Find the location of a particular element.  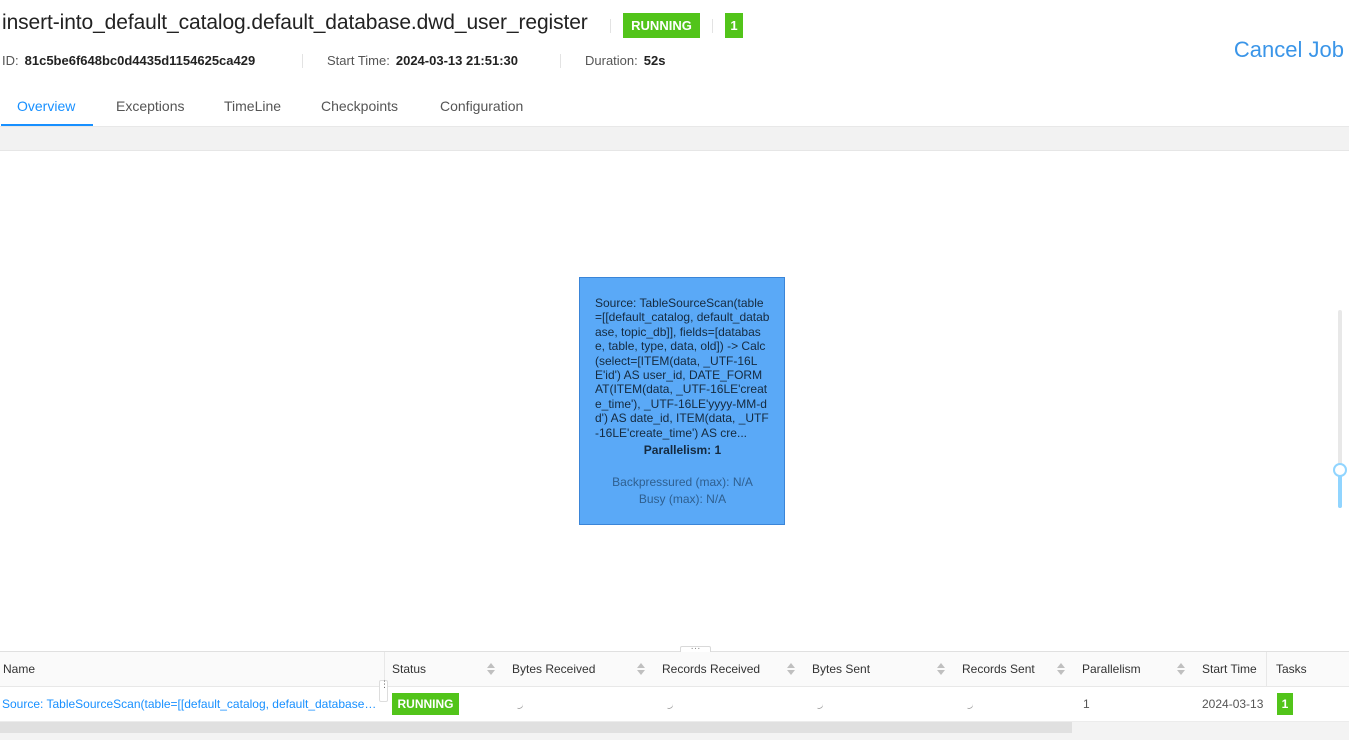

job-id: ID: 81c5be6f648bc0d4435d1154625ca429 is located at coordinates (128, 60).